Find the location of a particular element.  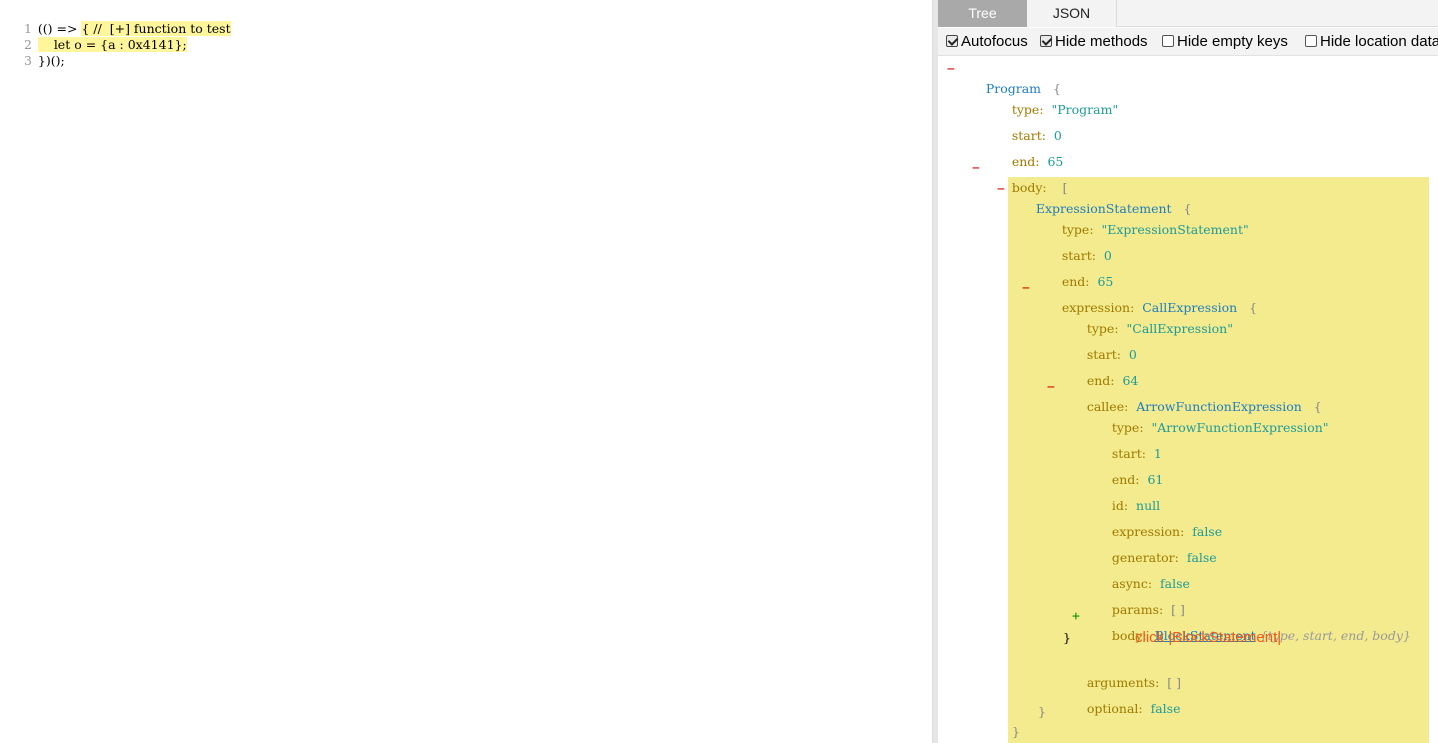

prop-callee: callee: ArrowFunctionExpression { is located at coordinates (1192, 397).